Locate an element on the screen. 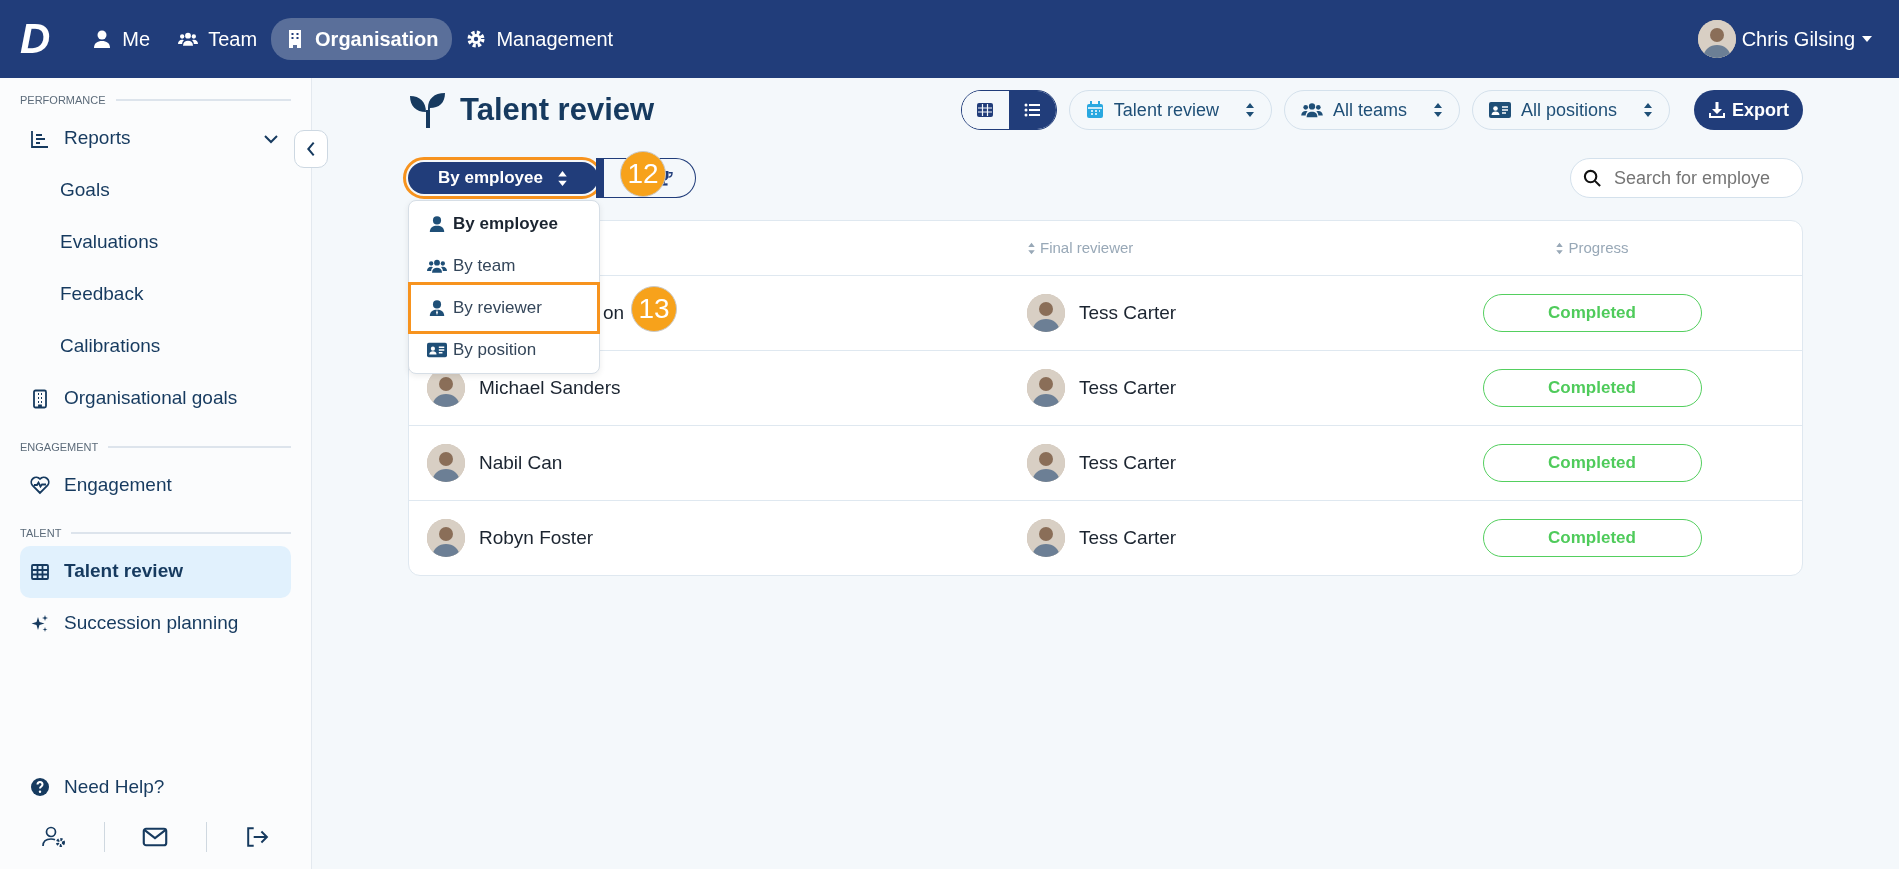 The width and height of the screenshot is (1899, 869). help-link: Need Help? is located at coordinates (155, 787).